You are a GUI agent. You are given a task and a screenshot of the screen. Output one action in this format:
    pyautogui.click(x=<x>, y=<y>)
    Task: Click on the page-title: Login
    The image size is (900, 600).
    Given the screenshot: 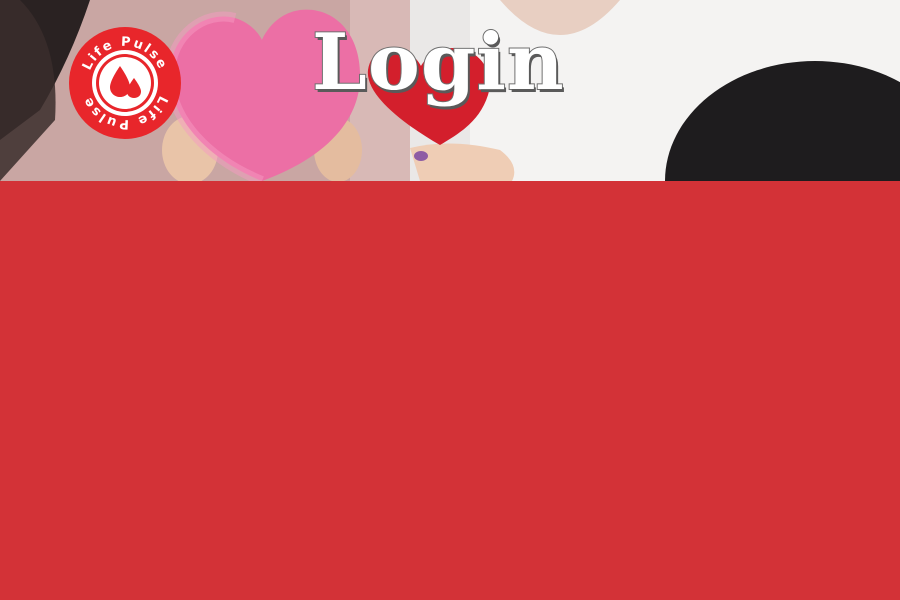 What is the action you would take?
    pyautogui.click(x=438, y=62)
    